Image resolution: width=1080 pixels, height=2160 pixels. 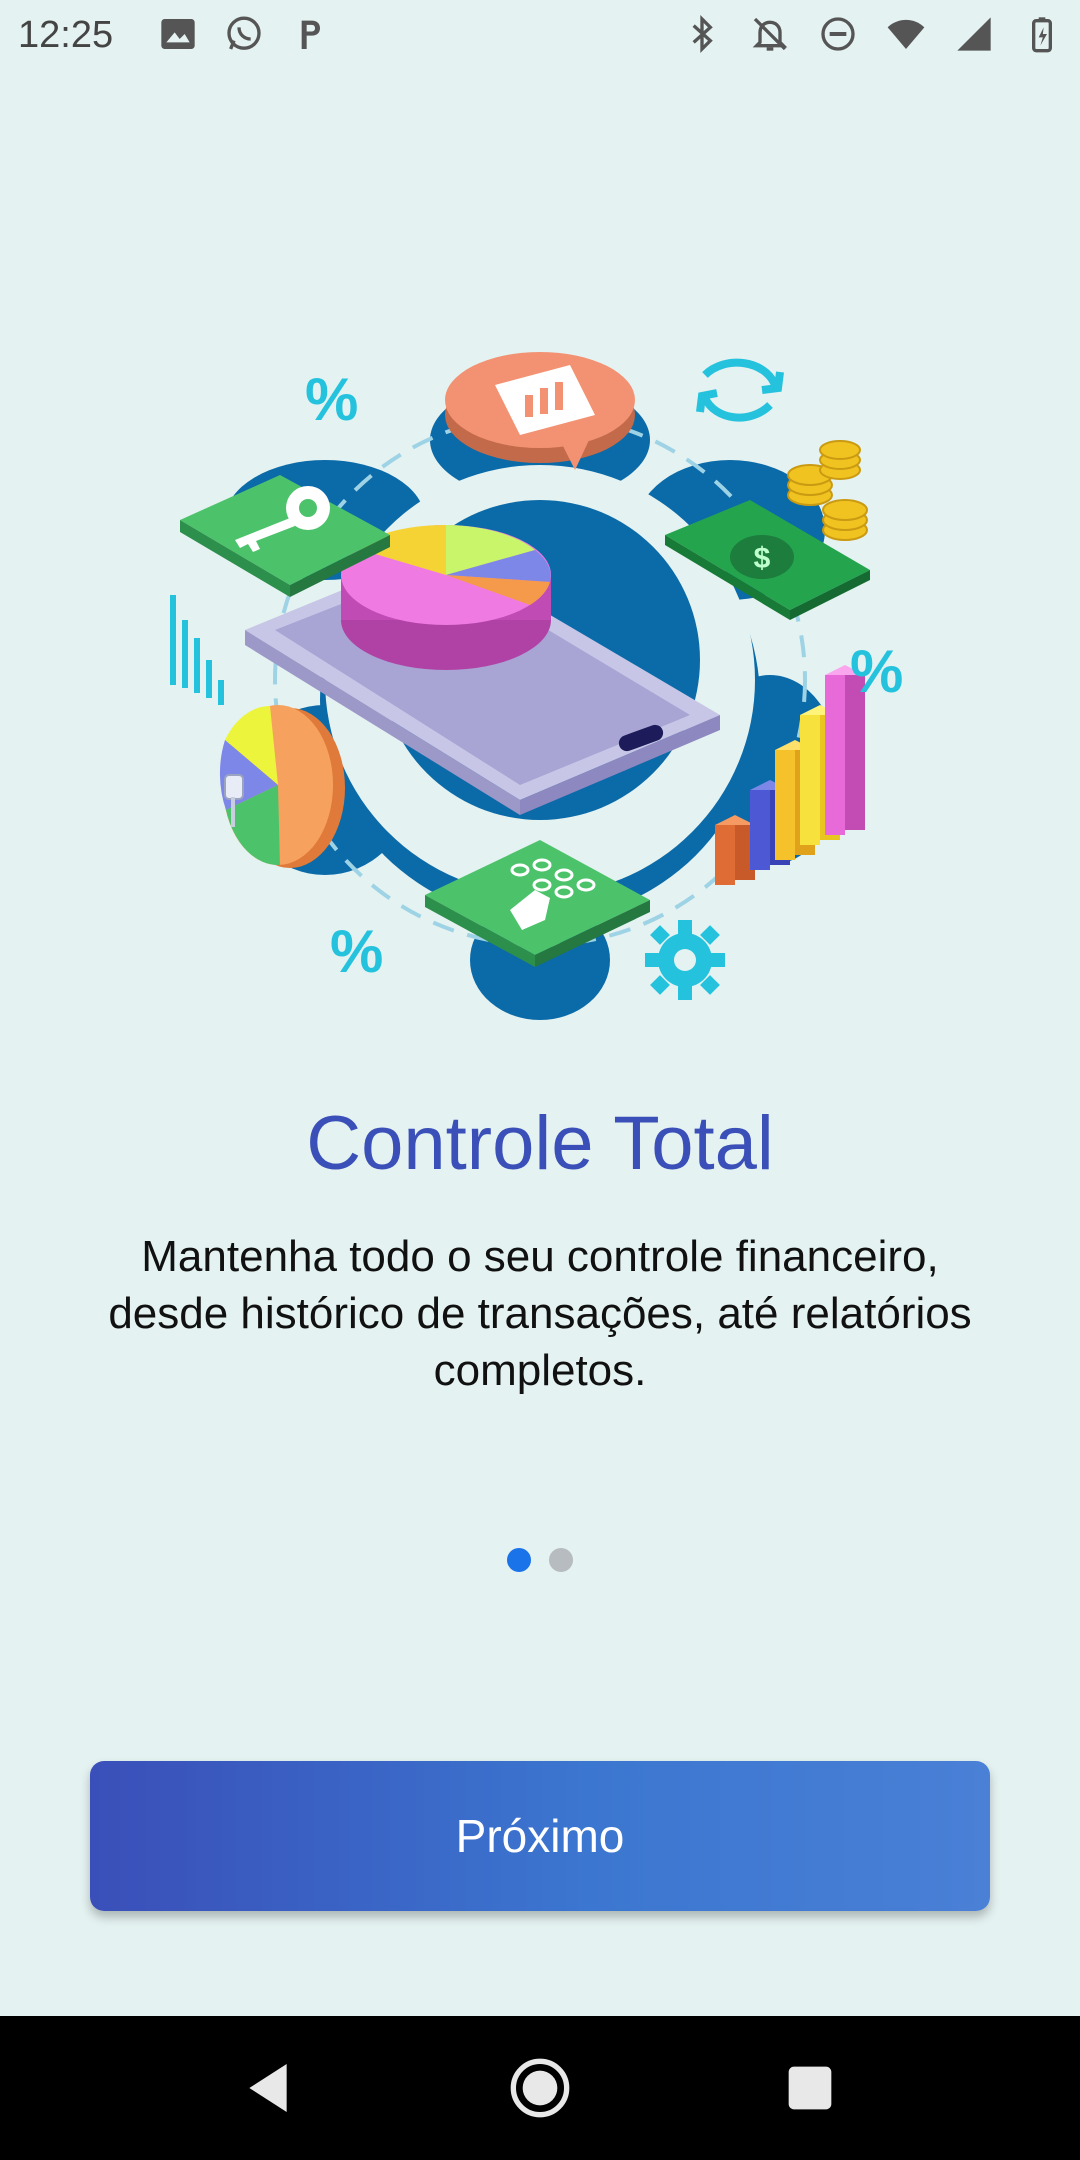 What do you see at coordinates (540, 1836) in the screenshot?
I see `next-button: Próximo` at bounding box center [540, 1836].